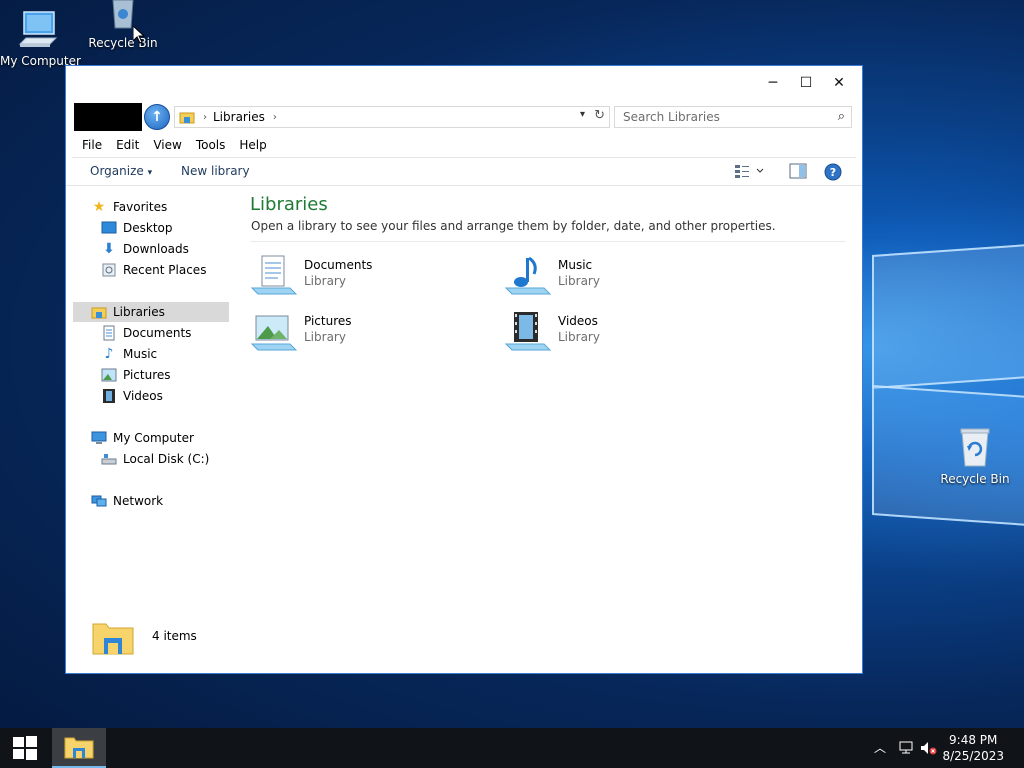 The image size is (1024, 768). Describe the element at coordinates (973, 748) in the screenshot. I see `clock: 9:48 PM 8/25/2023` at that location.